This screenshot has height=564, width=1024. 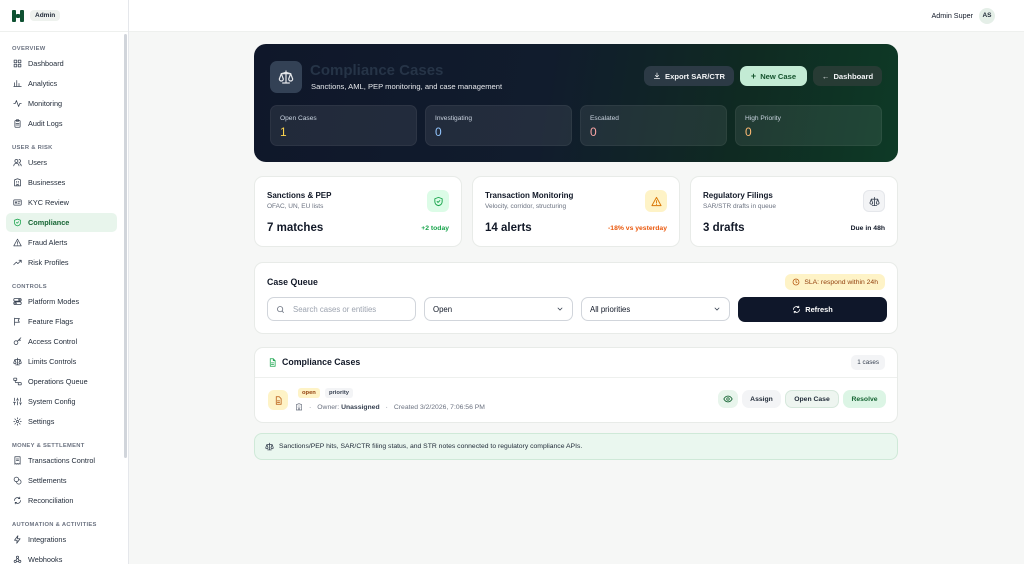 I want to click on metric-note: Due in 48h, so click(x=867, y=228).